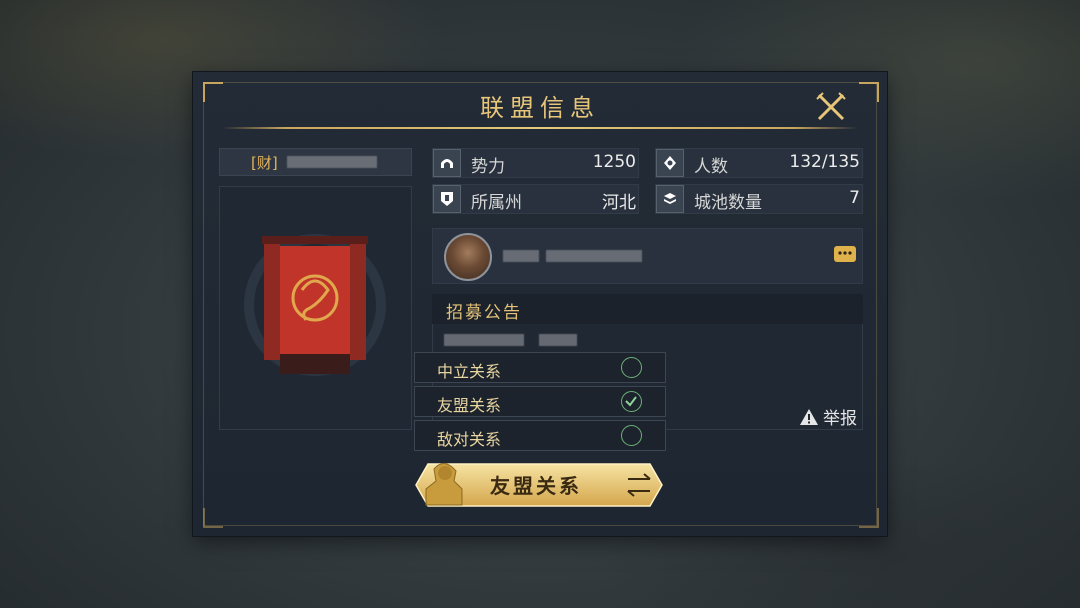  Describe the element at coordinates (488, 167) in the screenshot. I see `stat-label: 势力` at that location.